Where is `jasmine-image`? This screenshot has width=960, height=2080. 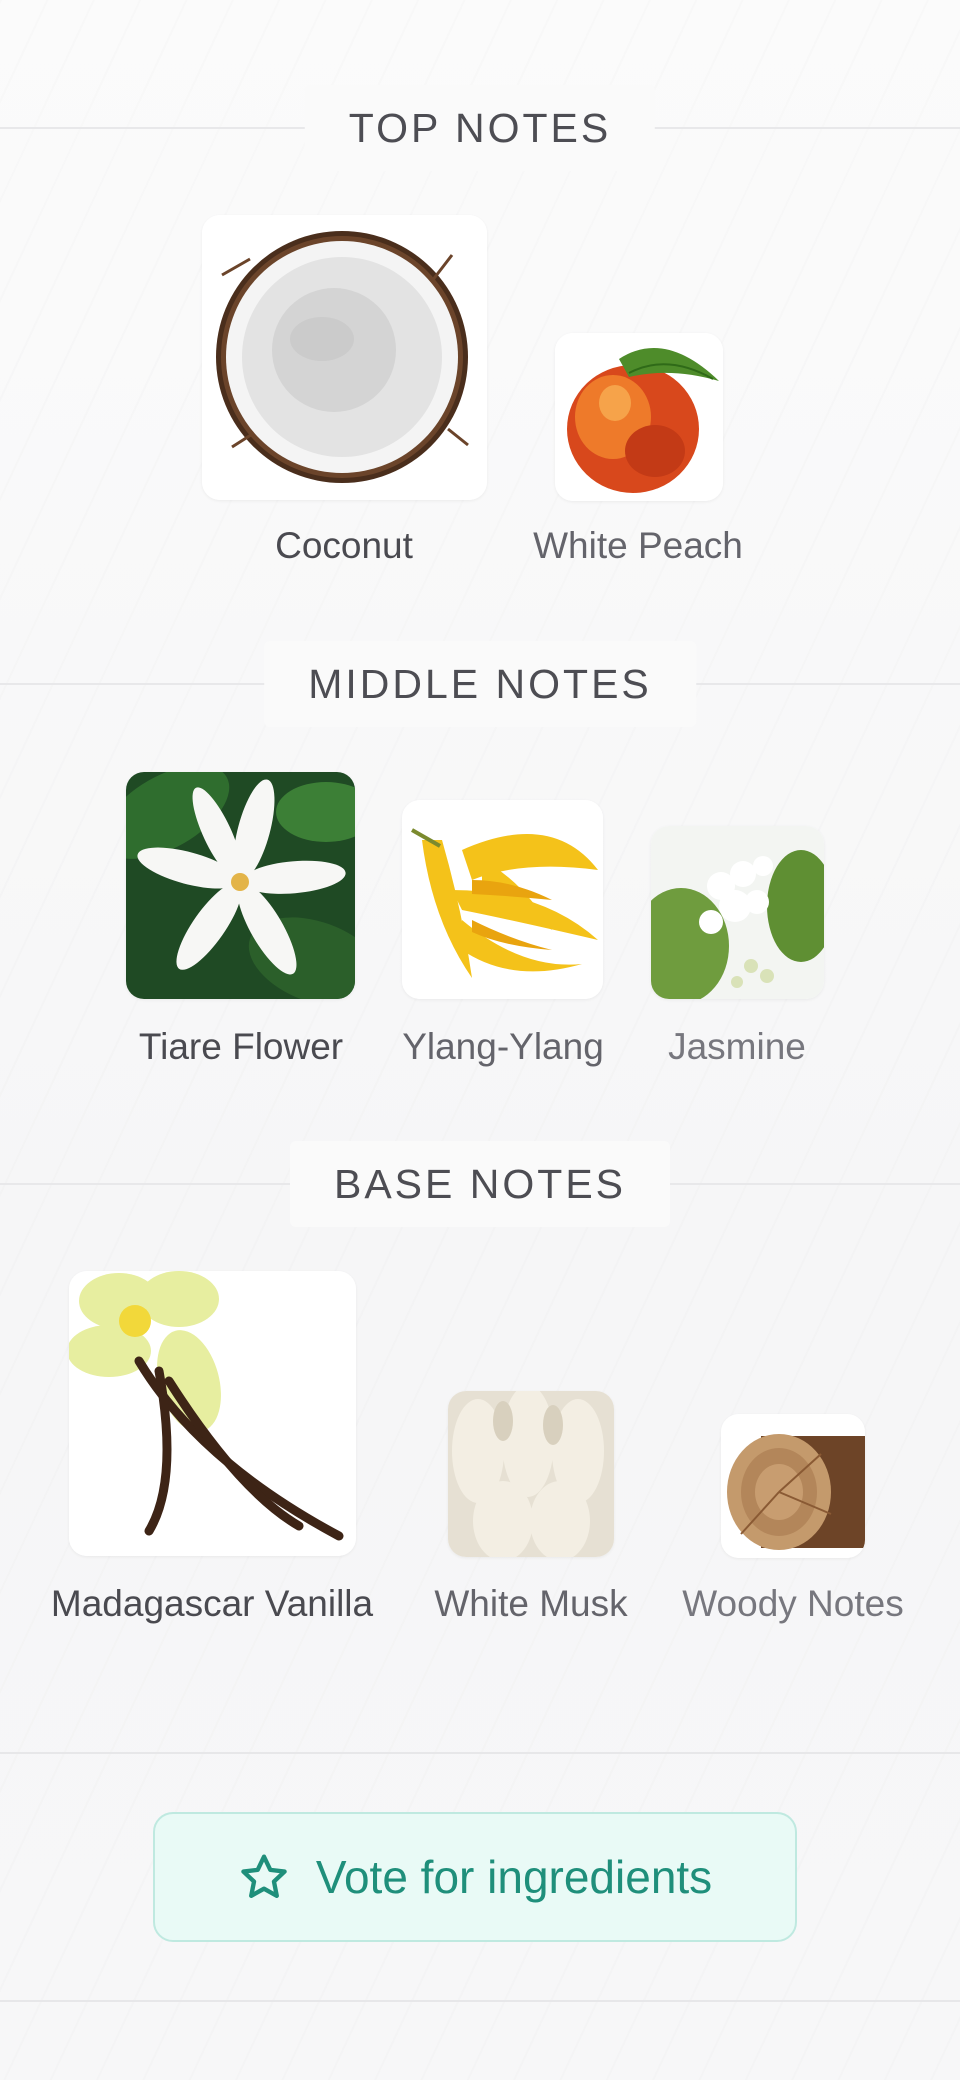 jasmine-image is located at coordinates (737, 912).